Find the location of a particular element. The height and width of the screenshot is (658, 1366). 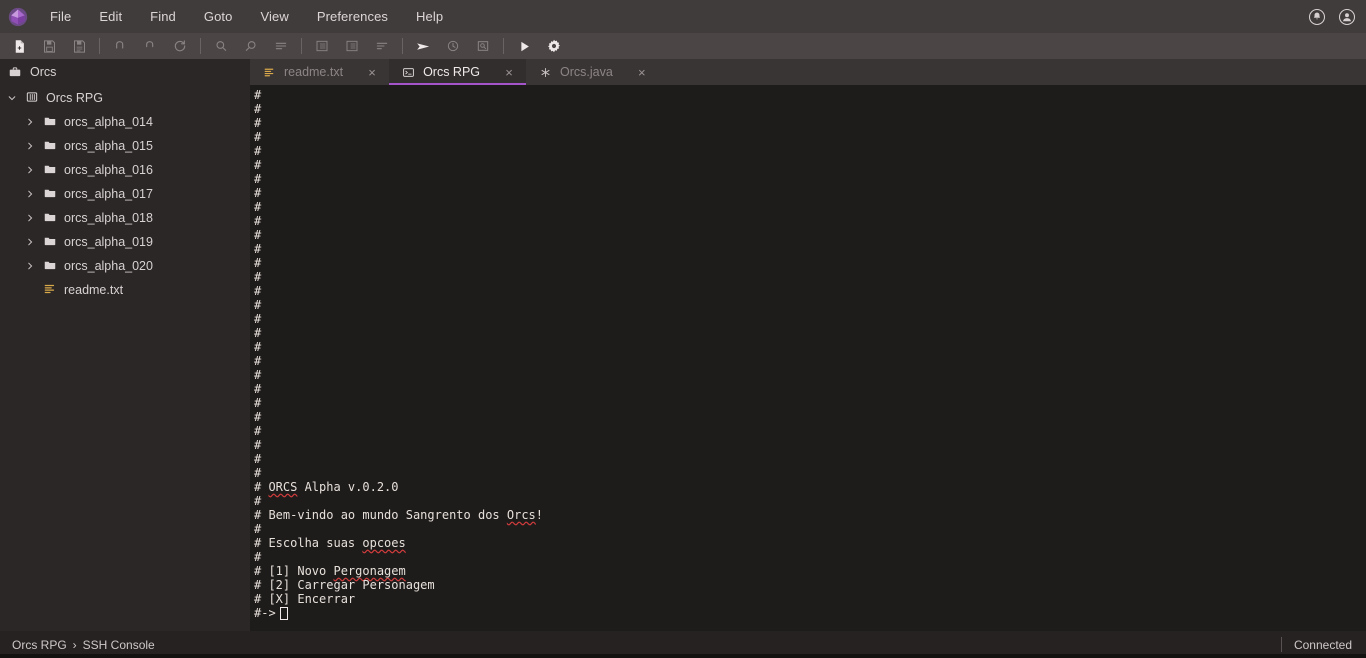

menu-file: File is located at coordinates (60, 16).